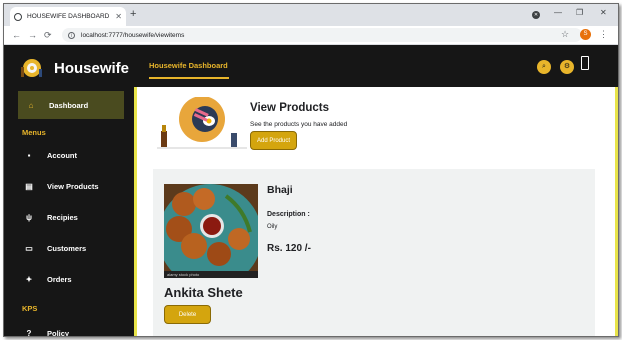  What do you see at coordinates (29, 248) in the screenshot?
I see `folder-icon: ▭` at bounding box center [29, 248].